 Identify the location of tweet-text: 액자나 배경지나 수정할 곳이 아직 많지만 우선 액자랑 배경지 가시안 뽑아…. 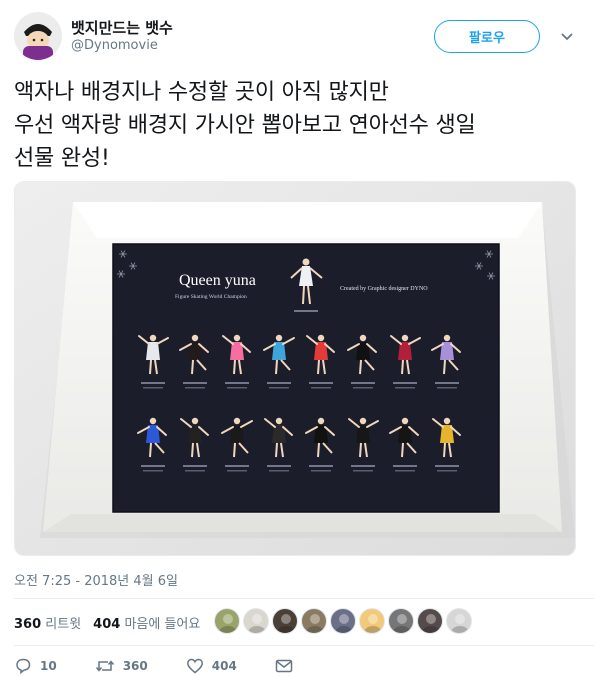
(304, 125).